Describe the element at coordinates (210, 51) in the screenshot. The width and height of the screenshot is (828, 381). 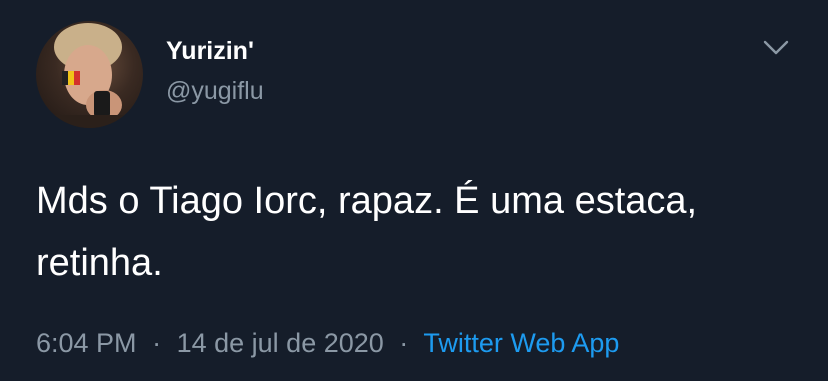
I see `display-name: Yurizin'` at that location.